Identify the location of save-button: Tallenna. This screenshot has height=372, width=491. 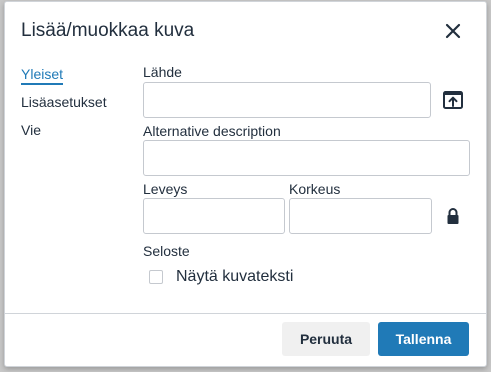
(423, 339).